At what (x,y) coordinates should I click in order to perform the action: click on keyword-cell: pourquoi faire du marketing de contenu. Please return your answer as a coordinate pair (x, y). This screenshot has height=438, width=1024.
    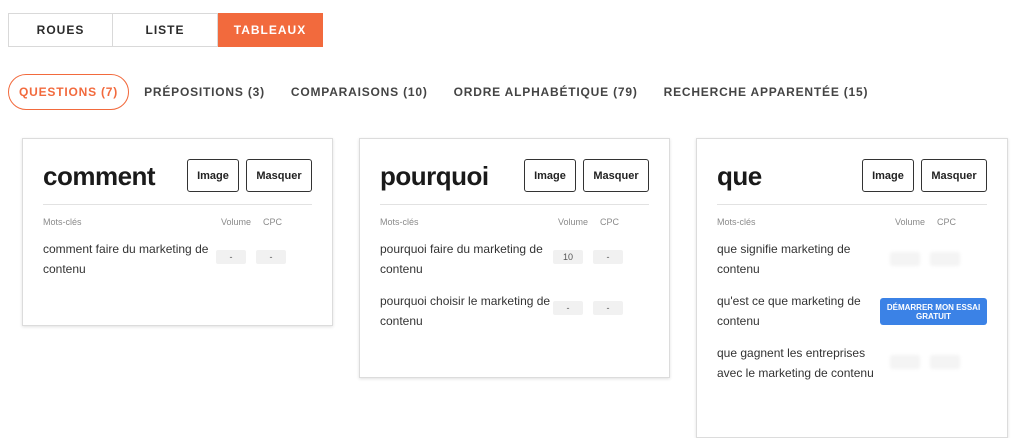
    Looking at the image, I should click on (469, 259).